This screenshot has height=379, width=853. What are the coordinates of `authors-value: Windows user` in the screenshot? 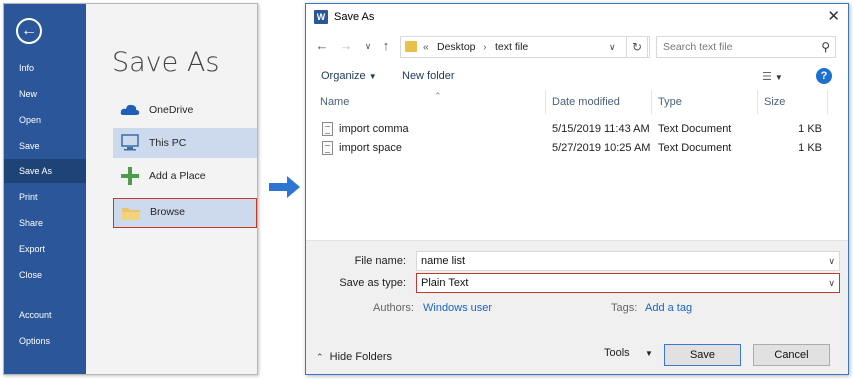 It's located at (457, 308).